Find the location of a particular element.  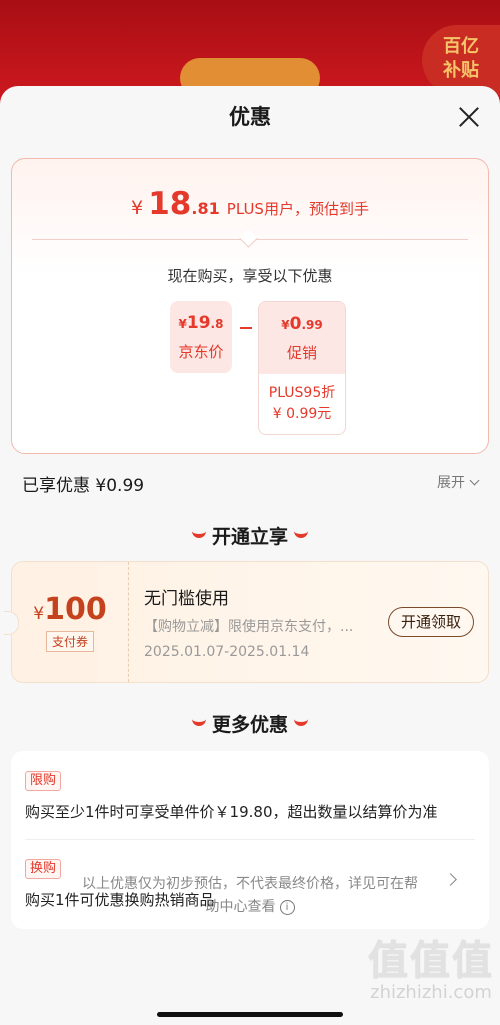

watermark-logo: 值值值 is located at coordinates (431, 961).